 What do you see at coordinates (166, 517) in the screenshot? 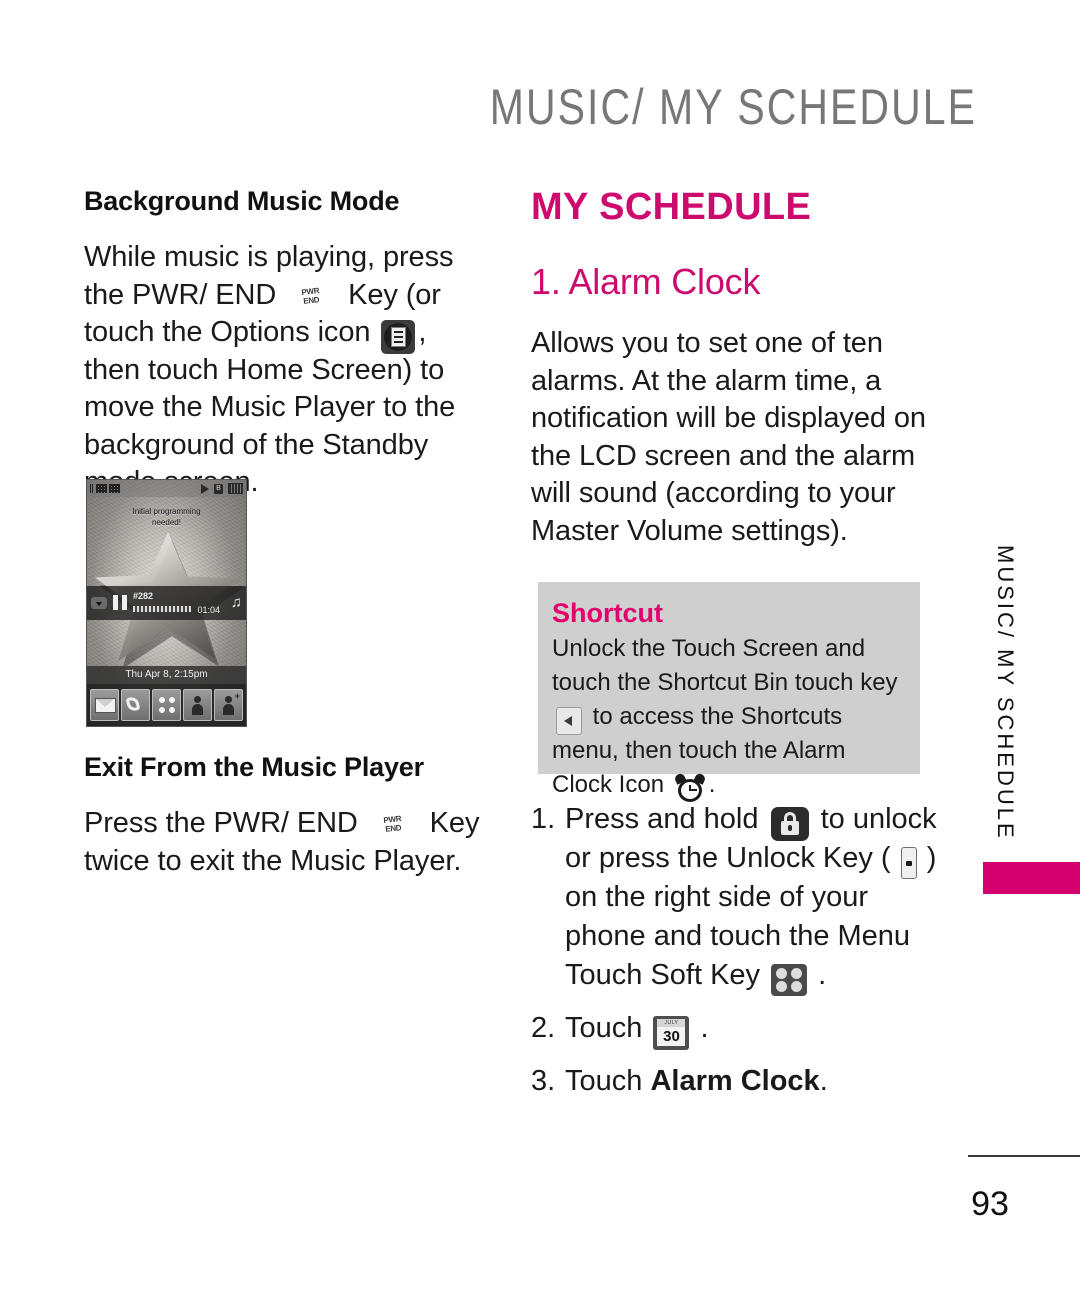
I see `phone-notice-text: Initial programming needed!` at bounding box center [166, 517].